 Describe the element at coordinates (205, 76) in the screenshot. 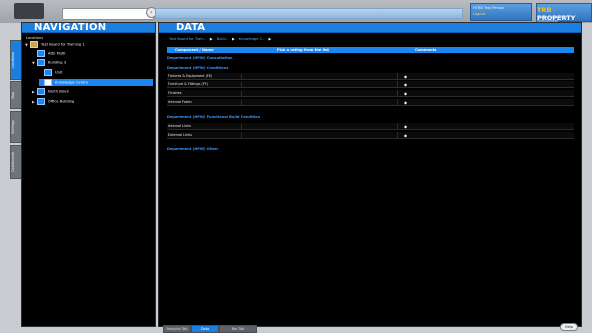

I see `row-label: Fixtures & Equipment (FE)` at that location.